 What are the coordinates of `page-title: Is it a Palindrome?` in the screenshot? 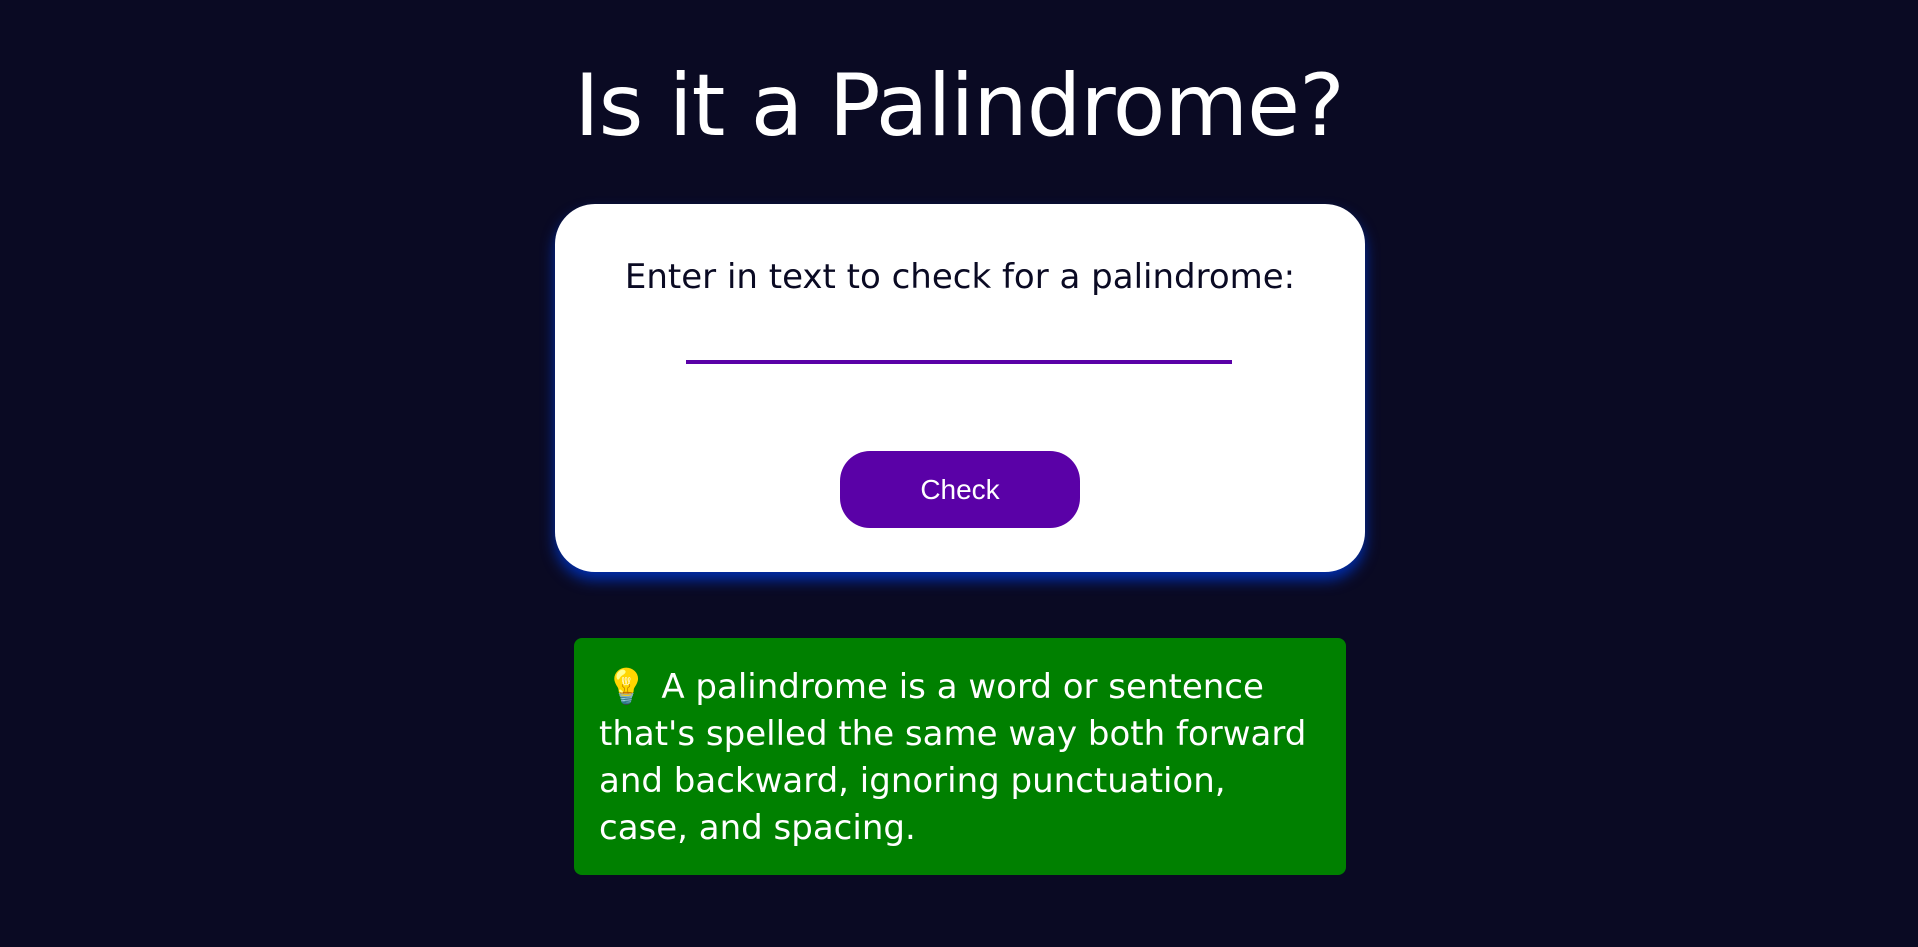 It's located at (959, 106).